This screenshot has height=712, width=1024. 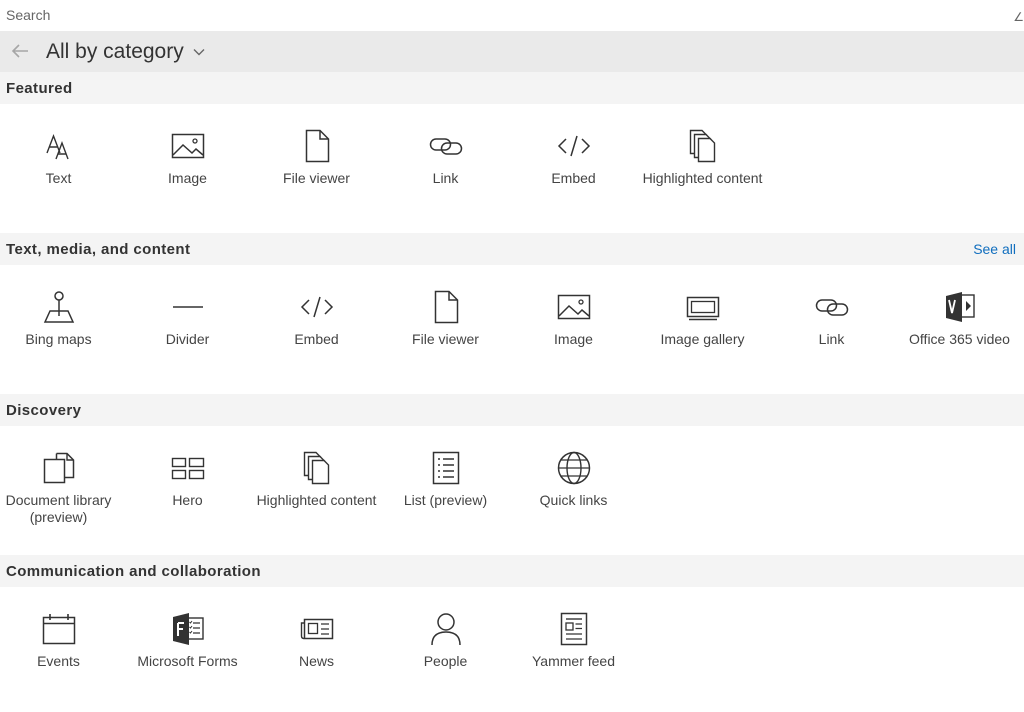 What do you see at coordinates (512, 249) in the screenshot?
I see `section-header-text-media-content: Text, media, and content See all` at bounding box center [512, 249].